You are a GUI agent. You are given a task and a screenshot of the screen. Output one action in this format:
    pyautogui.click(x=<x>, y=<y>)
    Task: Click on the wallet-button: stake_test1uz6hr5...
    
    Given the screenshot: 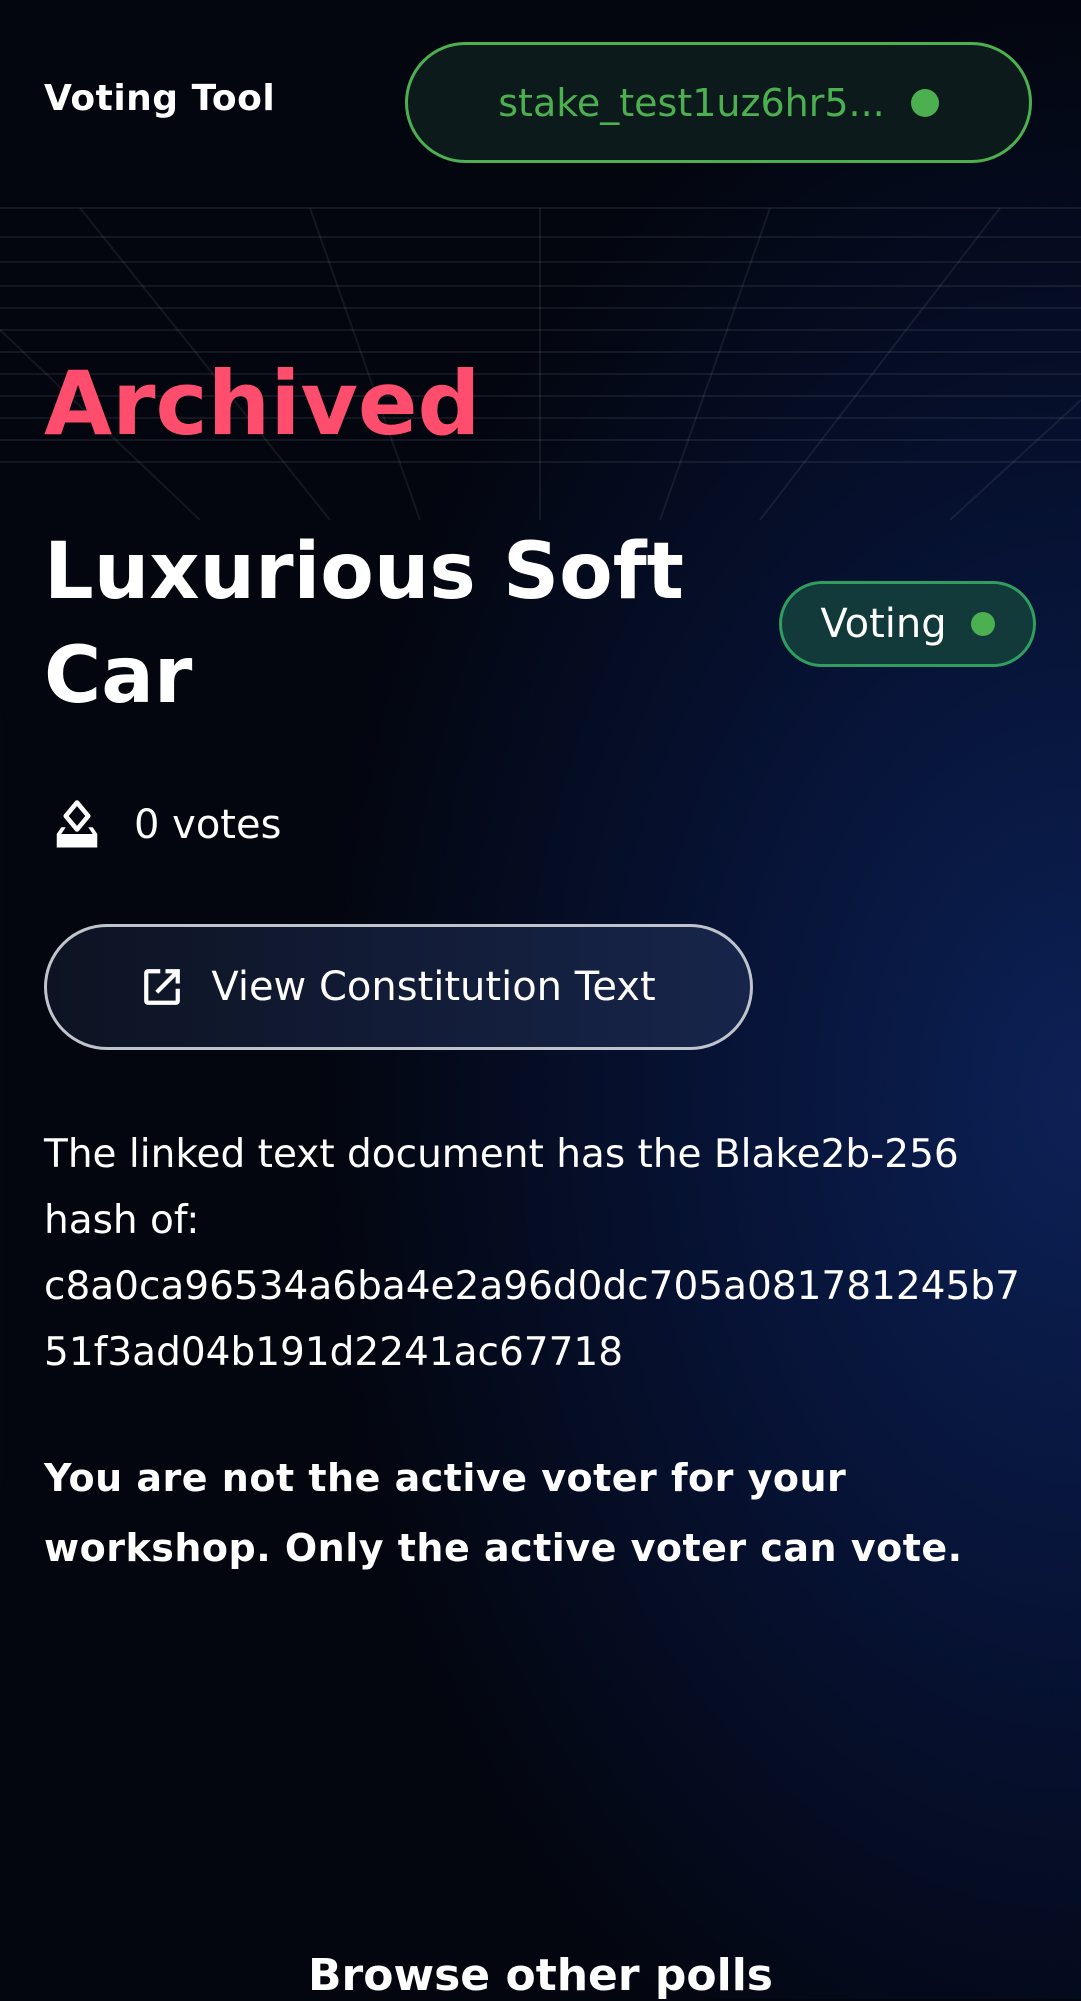 What is the action you would take?
    pyautogui.click(x=718, y=102)
    